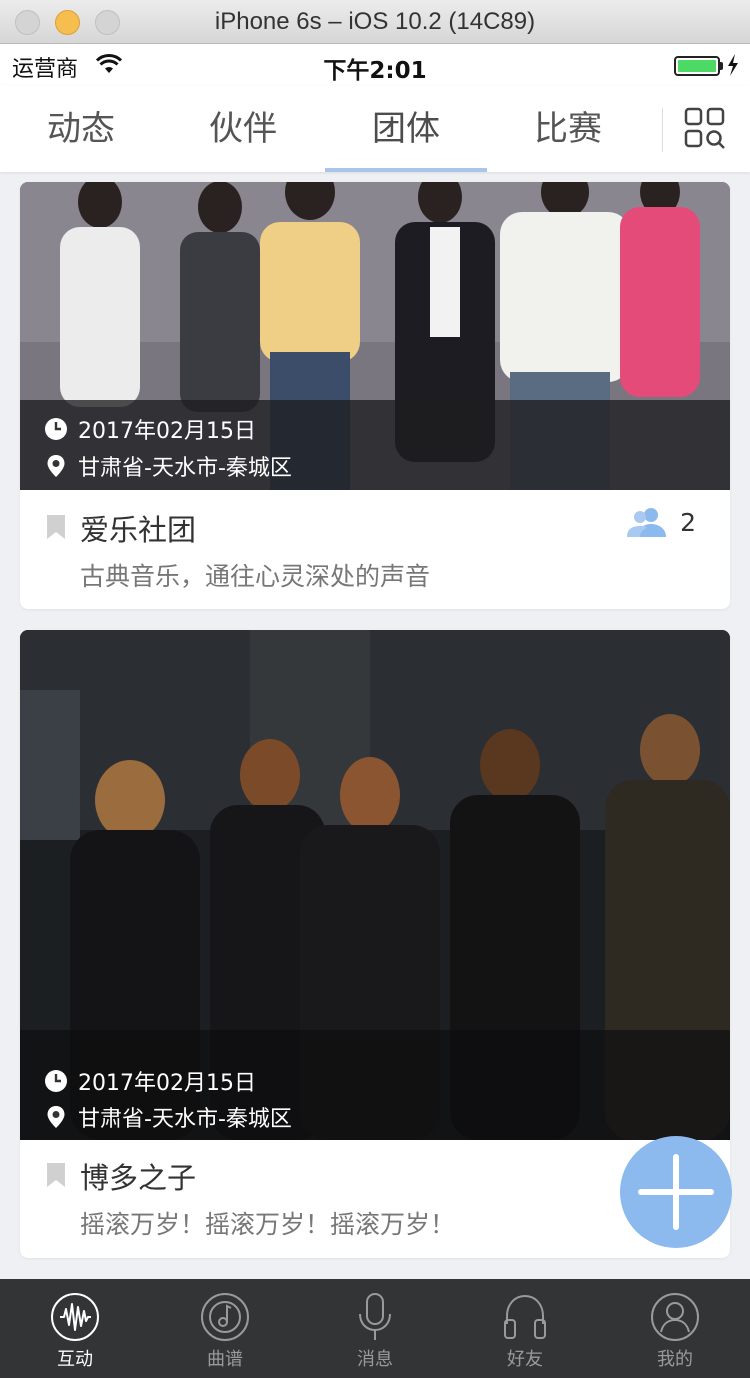 Image resolution: width=750 pixels, height=1378 pixels. I want to click on status-time: 下午2:01, so click(375, 71).